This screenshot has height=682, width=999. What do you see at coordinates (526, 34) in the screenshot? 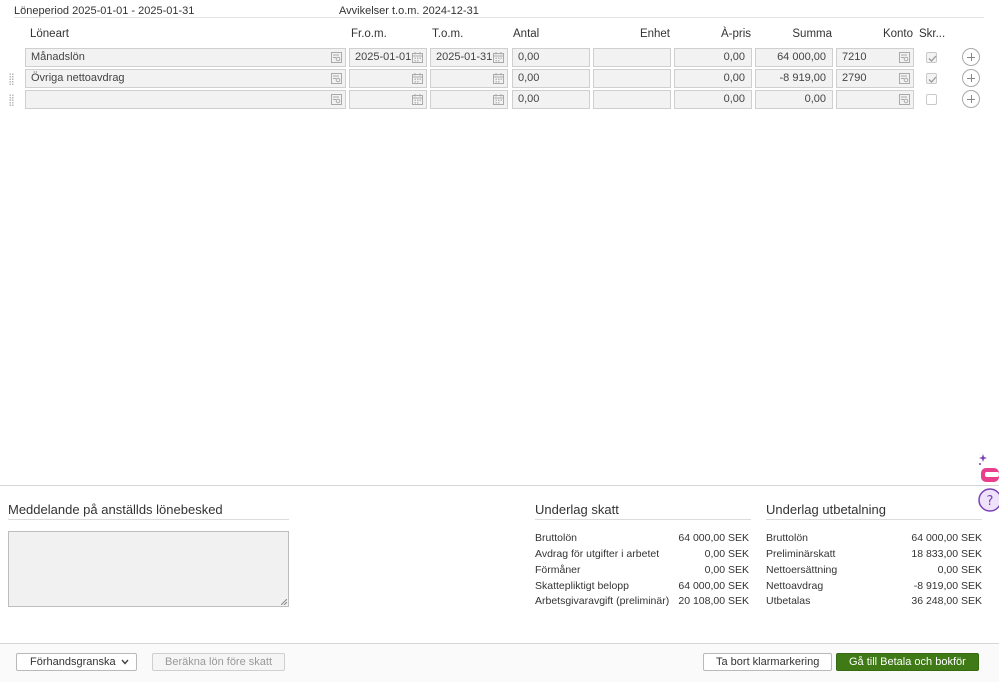
I see `col-header-antal: Antal` at bounding box center [526, 34].